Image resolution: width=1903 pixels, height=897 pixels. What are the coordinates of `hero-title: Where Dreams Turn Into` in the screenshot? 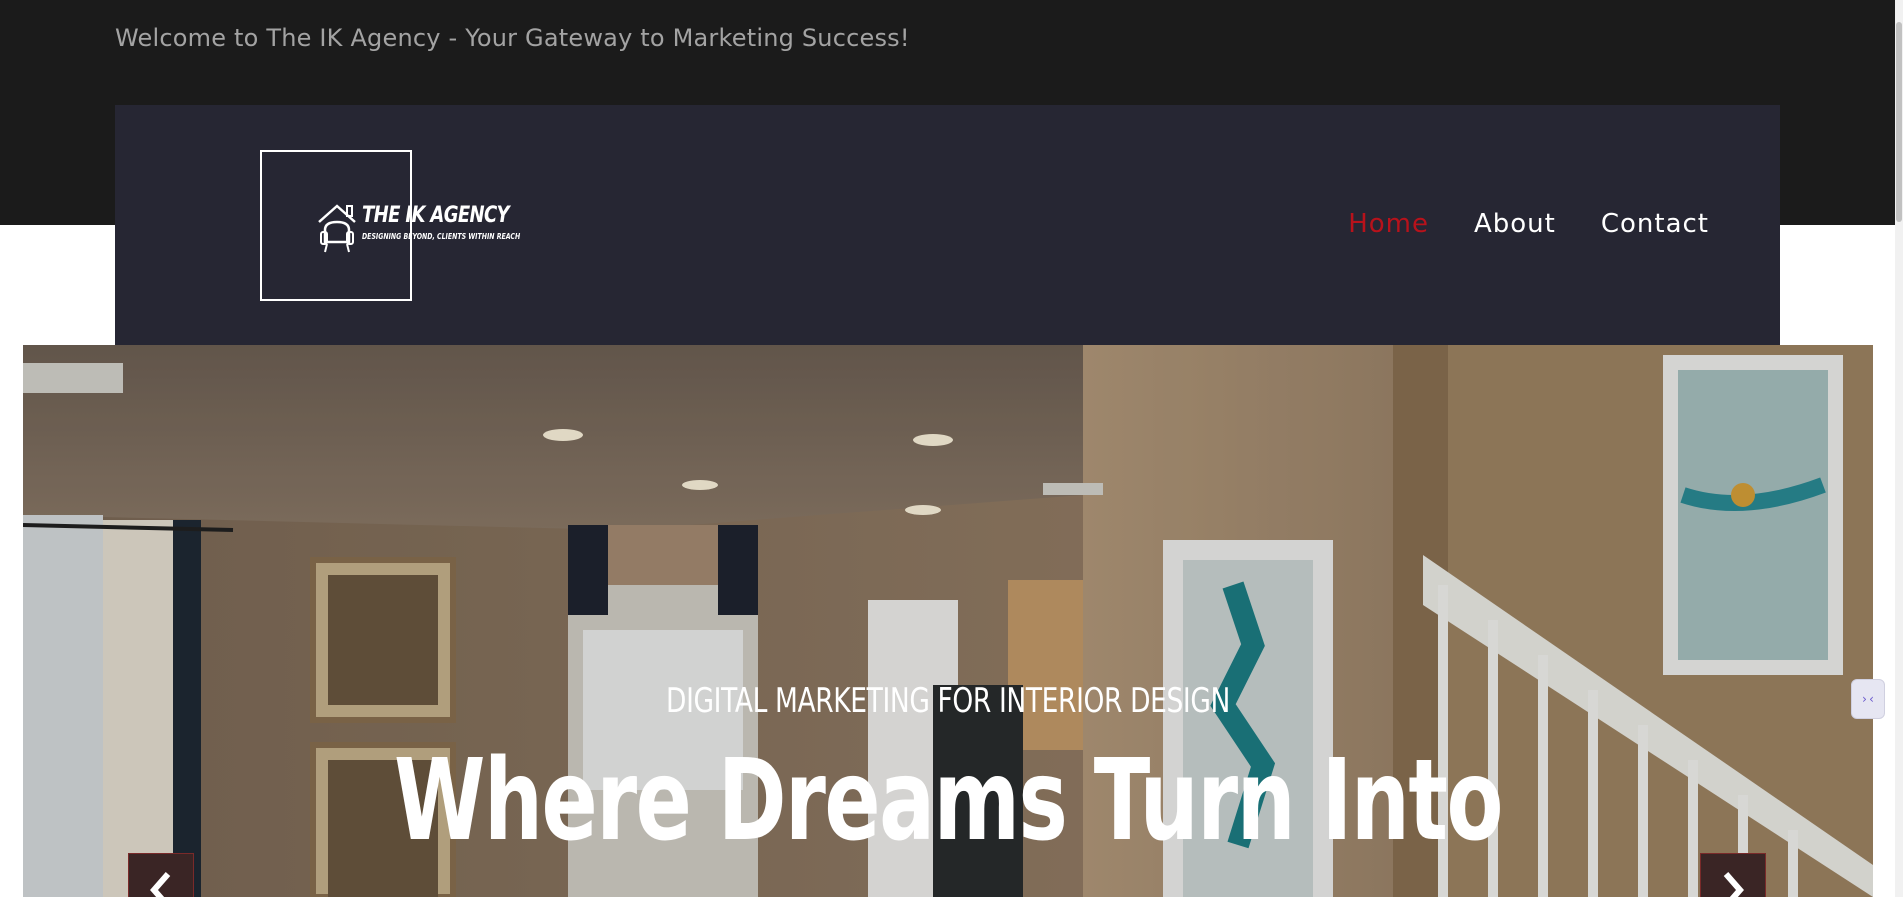 It's located at (948, 801).